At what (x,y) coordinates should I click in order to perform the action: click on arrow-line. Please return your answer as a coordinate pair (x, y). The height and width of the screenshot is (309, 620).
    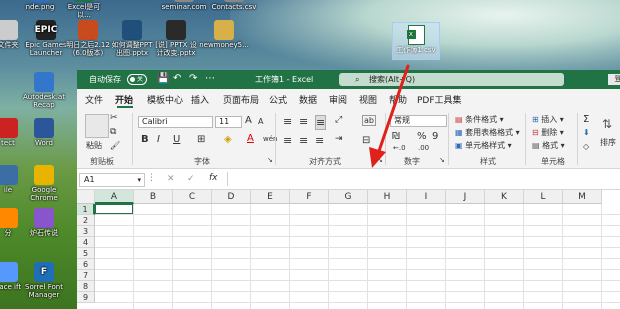
    Looking at the image, I should click on (393, 110).